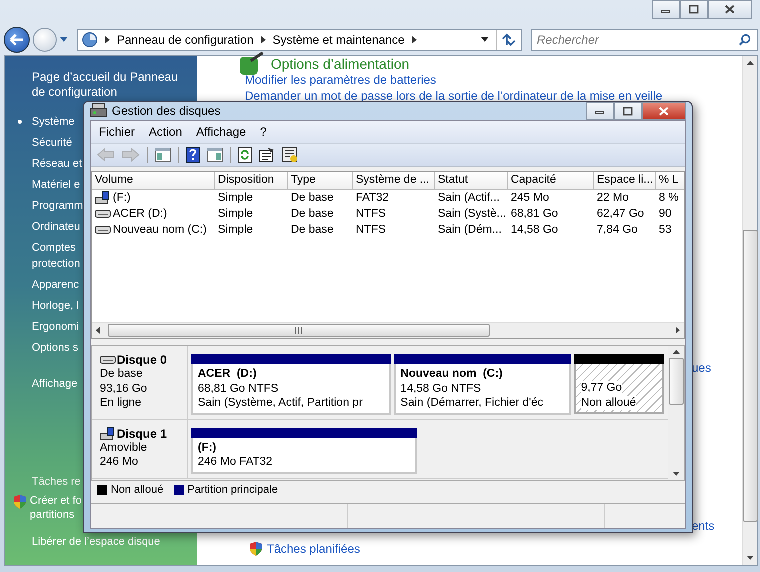 Image resolution: width=760 pixels, height=572 pixels. I want to click on menu-item: Action, so click(165, 132).